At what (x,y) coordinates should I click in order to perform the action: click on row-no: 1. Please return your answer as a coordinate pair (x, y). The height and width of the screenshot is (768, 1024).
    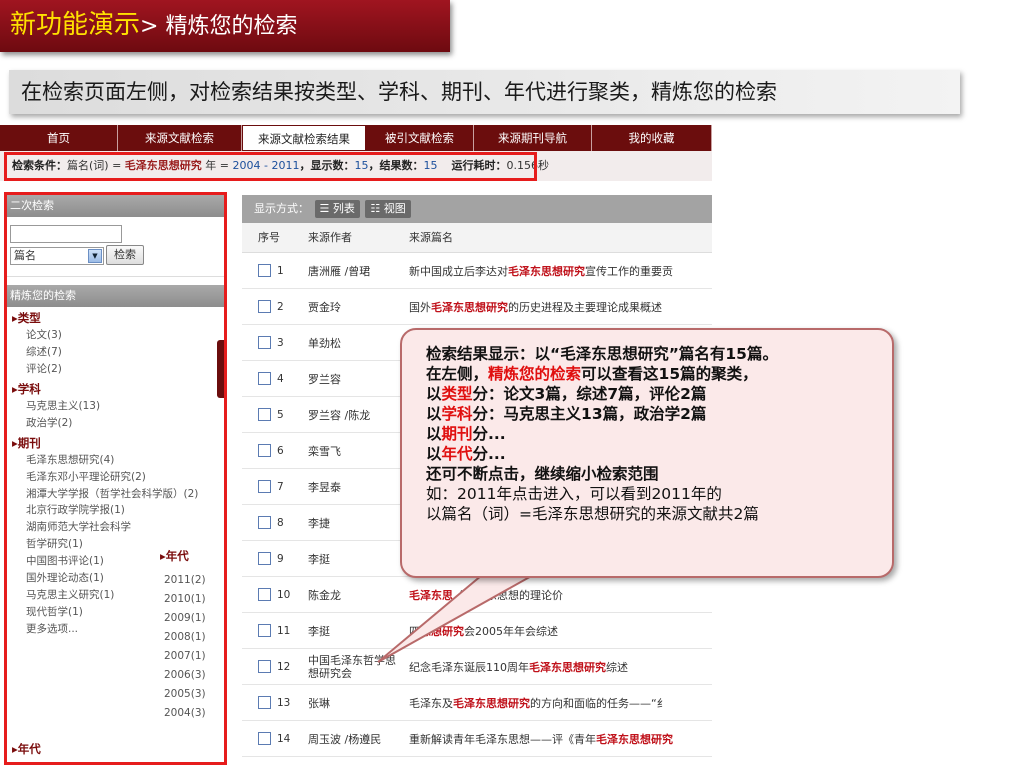
    Looking at the image, I should click on (280, 270).